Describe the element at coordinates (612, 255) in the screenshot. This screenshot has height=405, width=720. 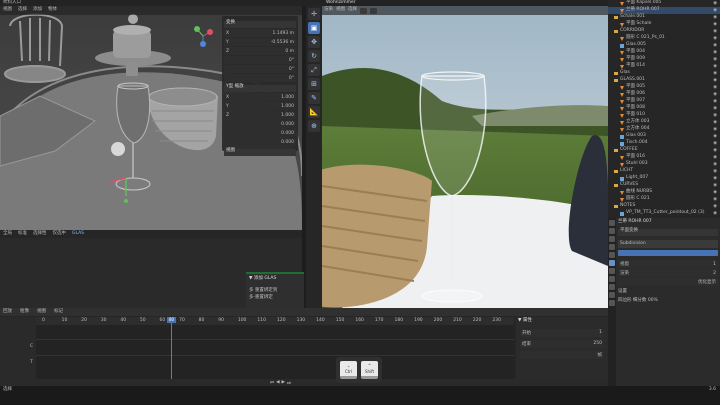
I see `world-tab-icon` at that location.